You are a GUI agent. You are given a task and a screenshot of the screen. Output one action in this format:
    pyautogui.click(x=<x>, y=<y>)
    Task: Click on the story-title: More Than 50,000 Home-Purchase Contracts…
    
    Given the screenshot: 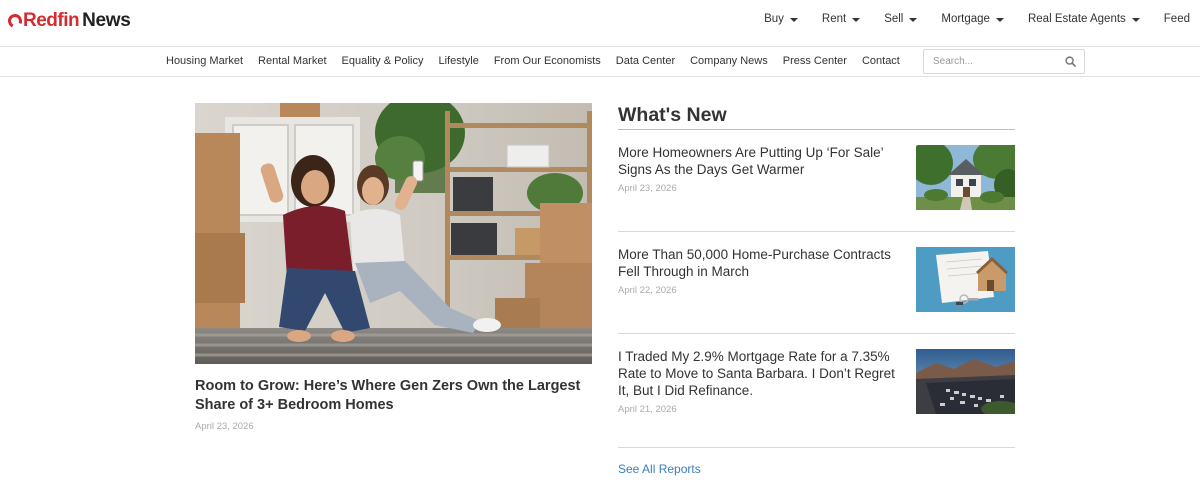 What is the action you would take?
    pyautogui.click(x=760, y=263)
    